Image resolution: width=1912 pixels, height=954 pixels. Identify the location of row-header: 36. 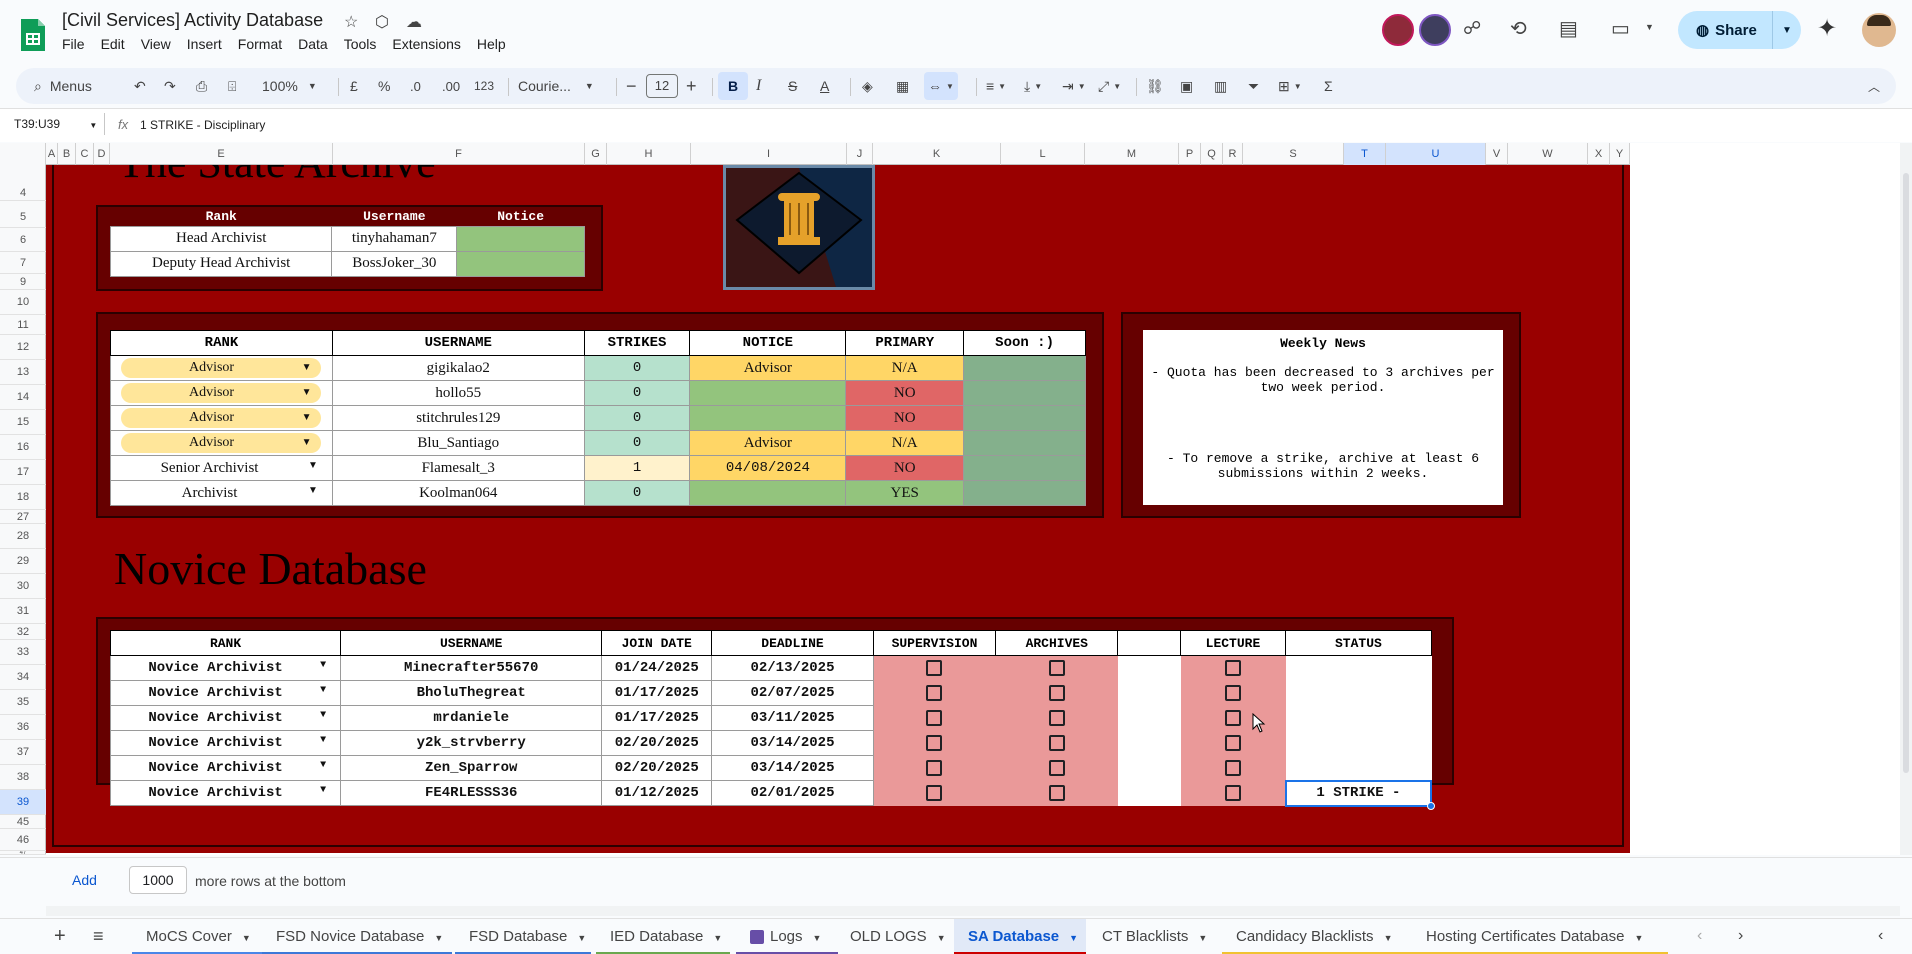
(23, 727).